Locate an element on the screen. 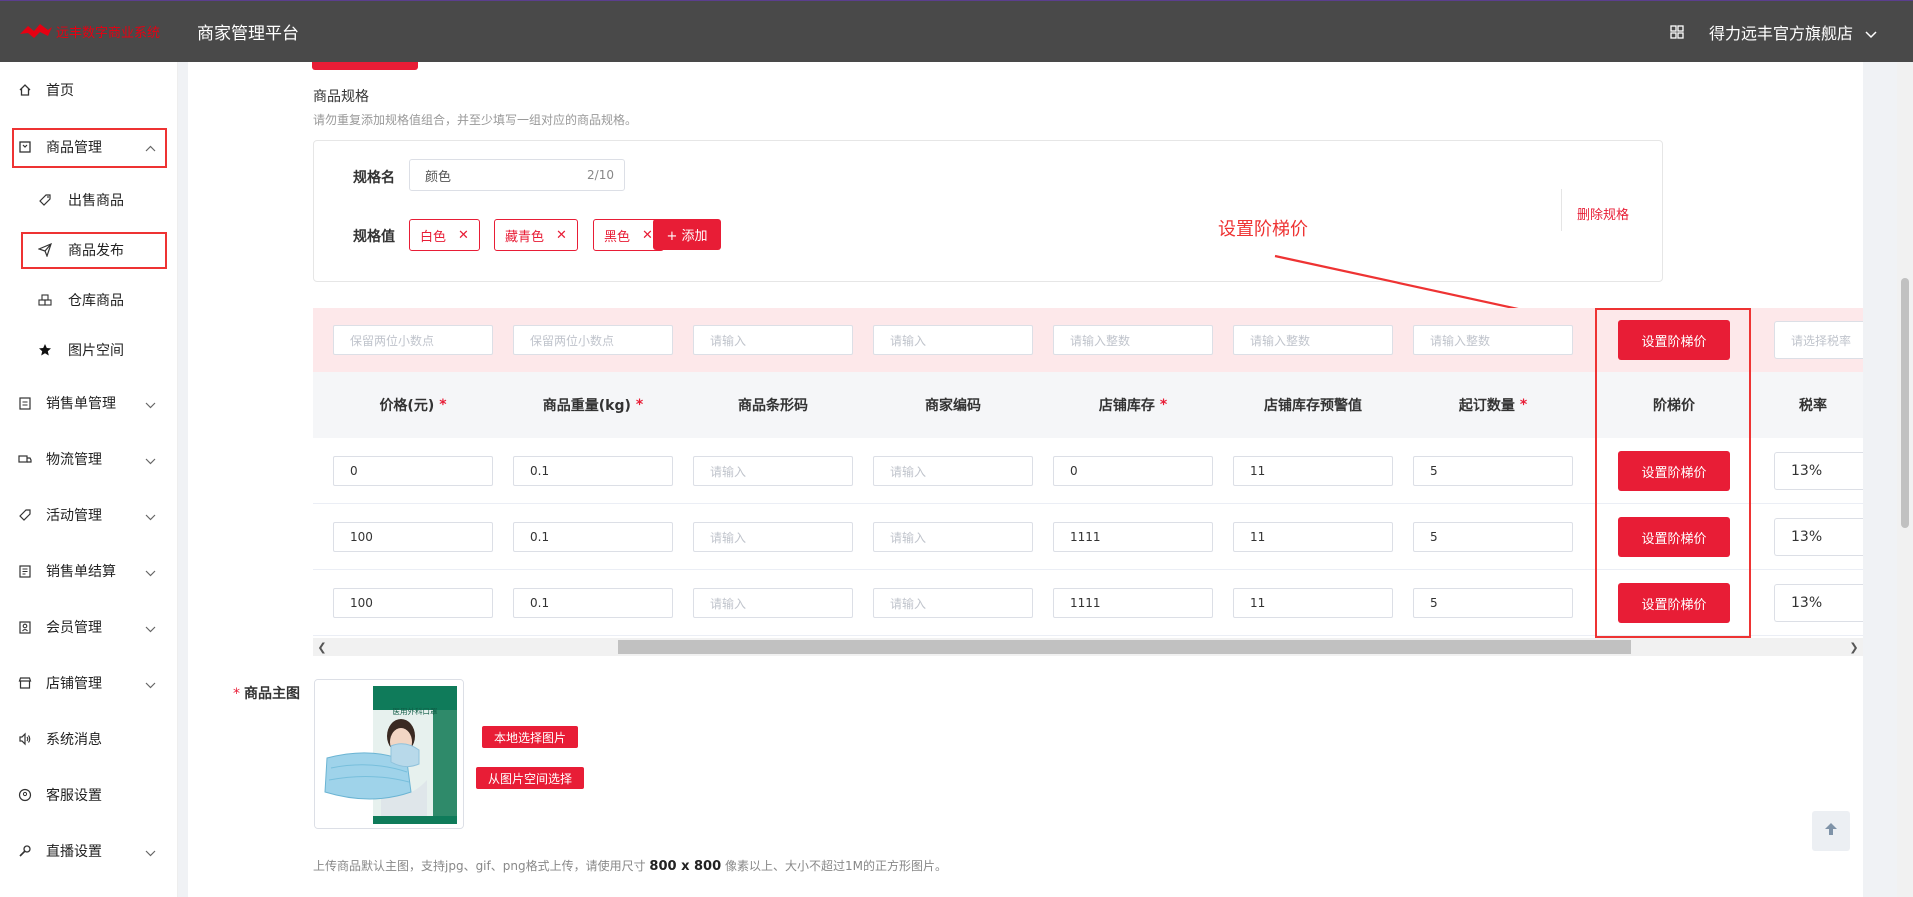 The height and width of the screenshot is (897, 1913). mask-product-image: 医用外科口罩 is located at coordinates (389, 754).